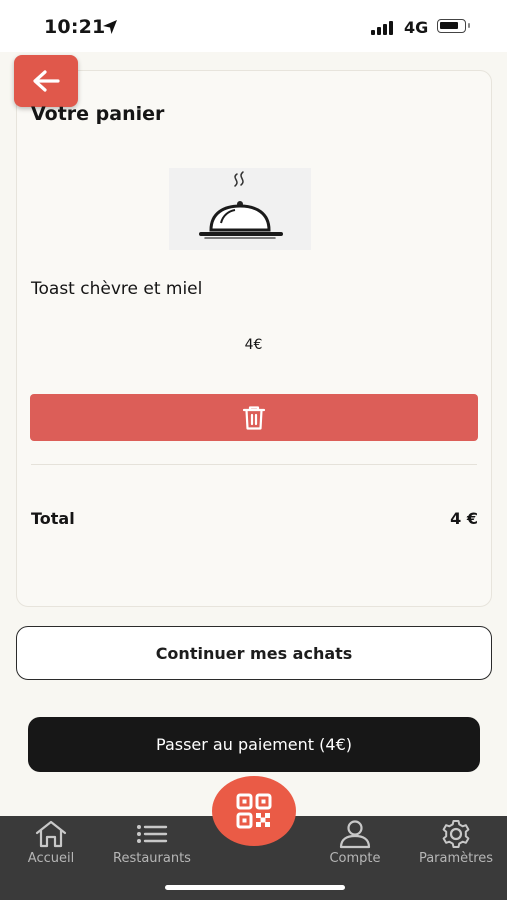 The width and height of the screenshot is (507, 900). Describe the element at coordinates (152, 834) in the screenshot. I see `list-icon` at that location.